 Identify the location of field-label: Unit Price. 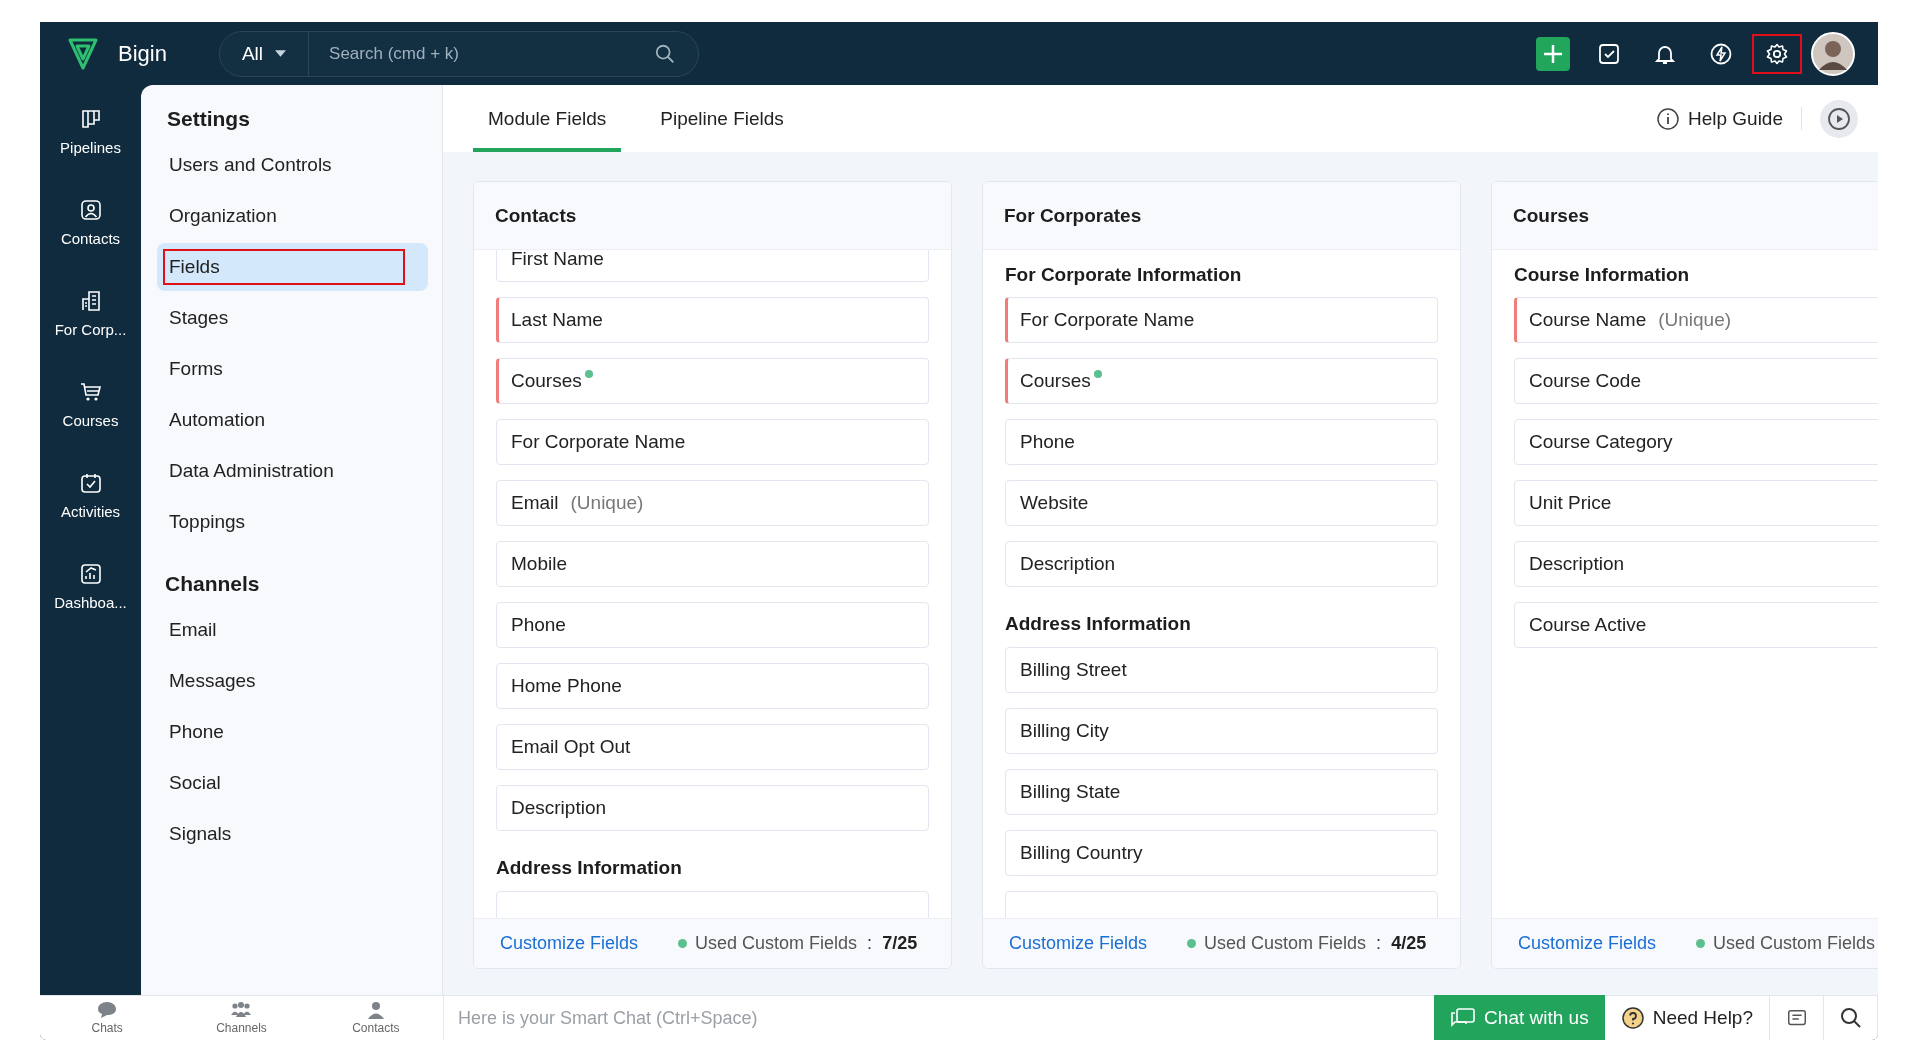
(1570, 503).